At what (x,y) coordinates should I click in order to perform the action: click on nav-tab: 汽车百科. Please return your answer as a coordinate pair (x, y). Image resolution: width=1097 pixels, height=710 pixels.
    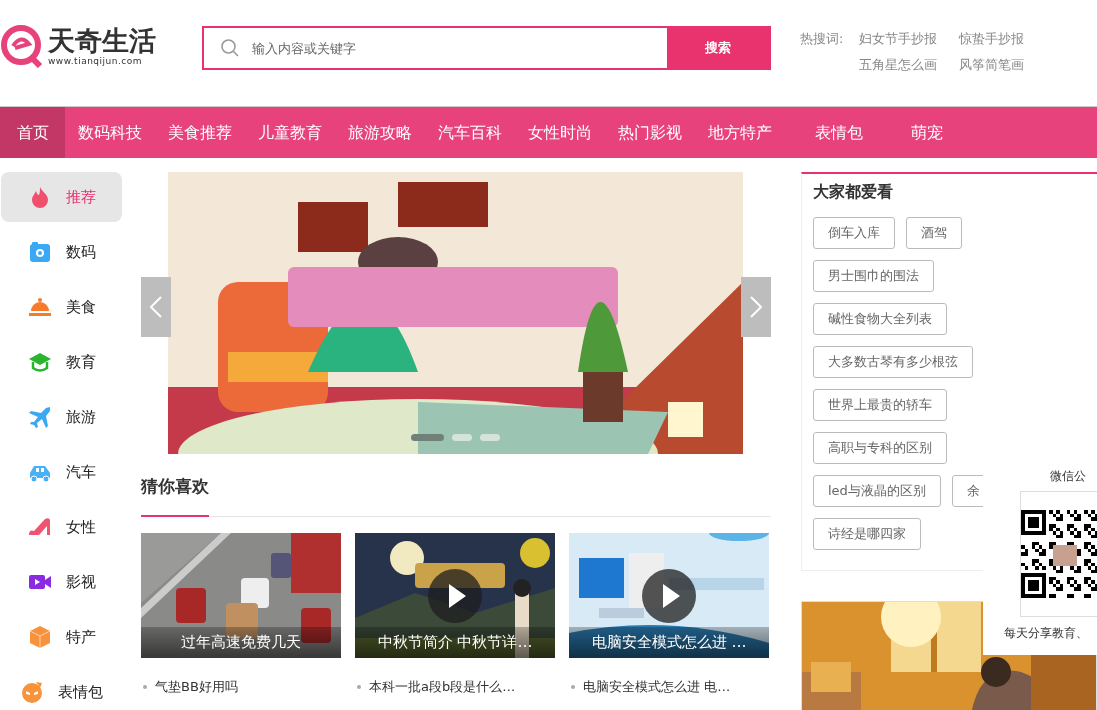
    Looking at the image, I should click on (470, 132).